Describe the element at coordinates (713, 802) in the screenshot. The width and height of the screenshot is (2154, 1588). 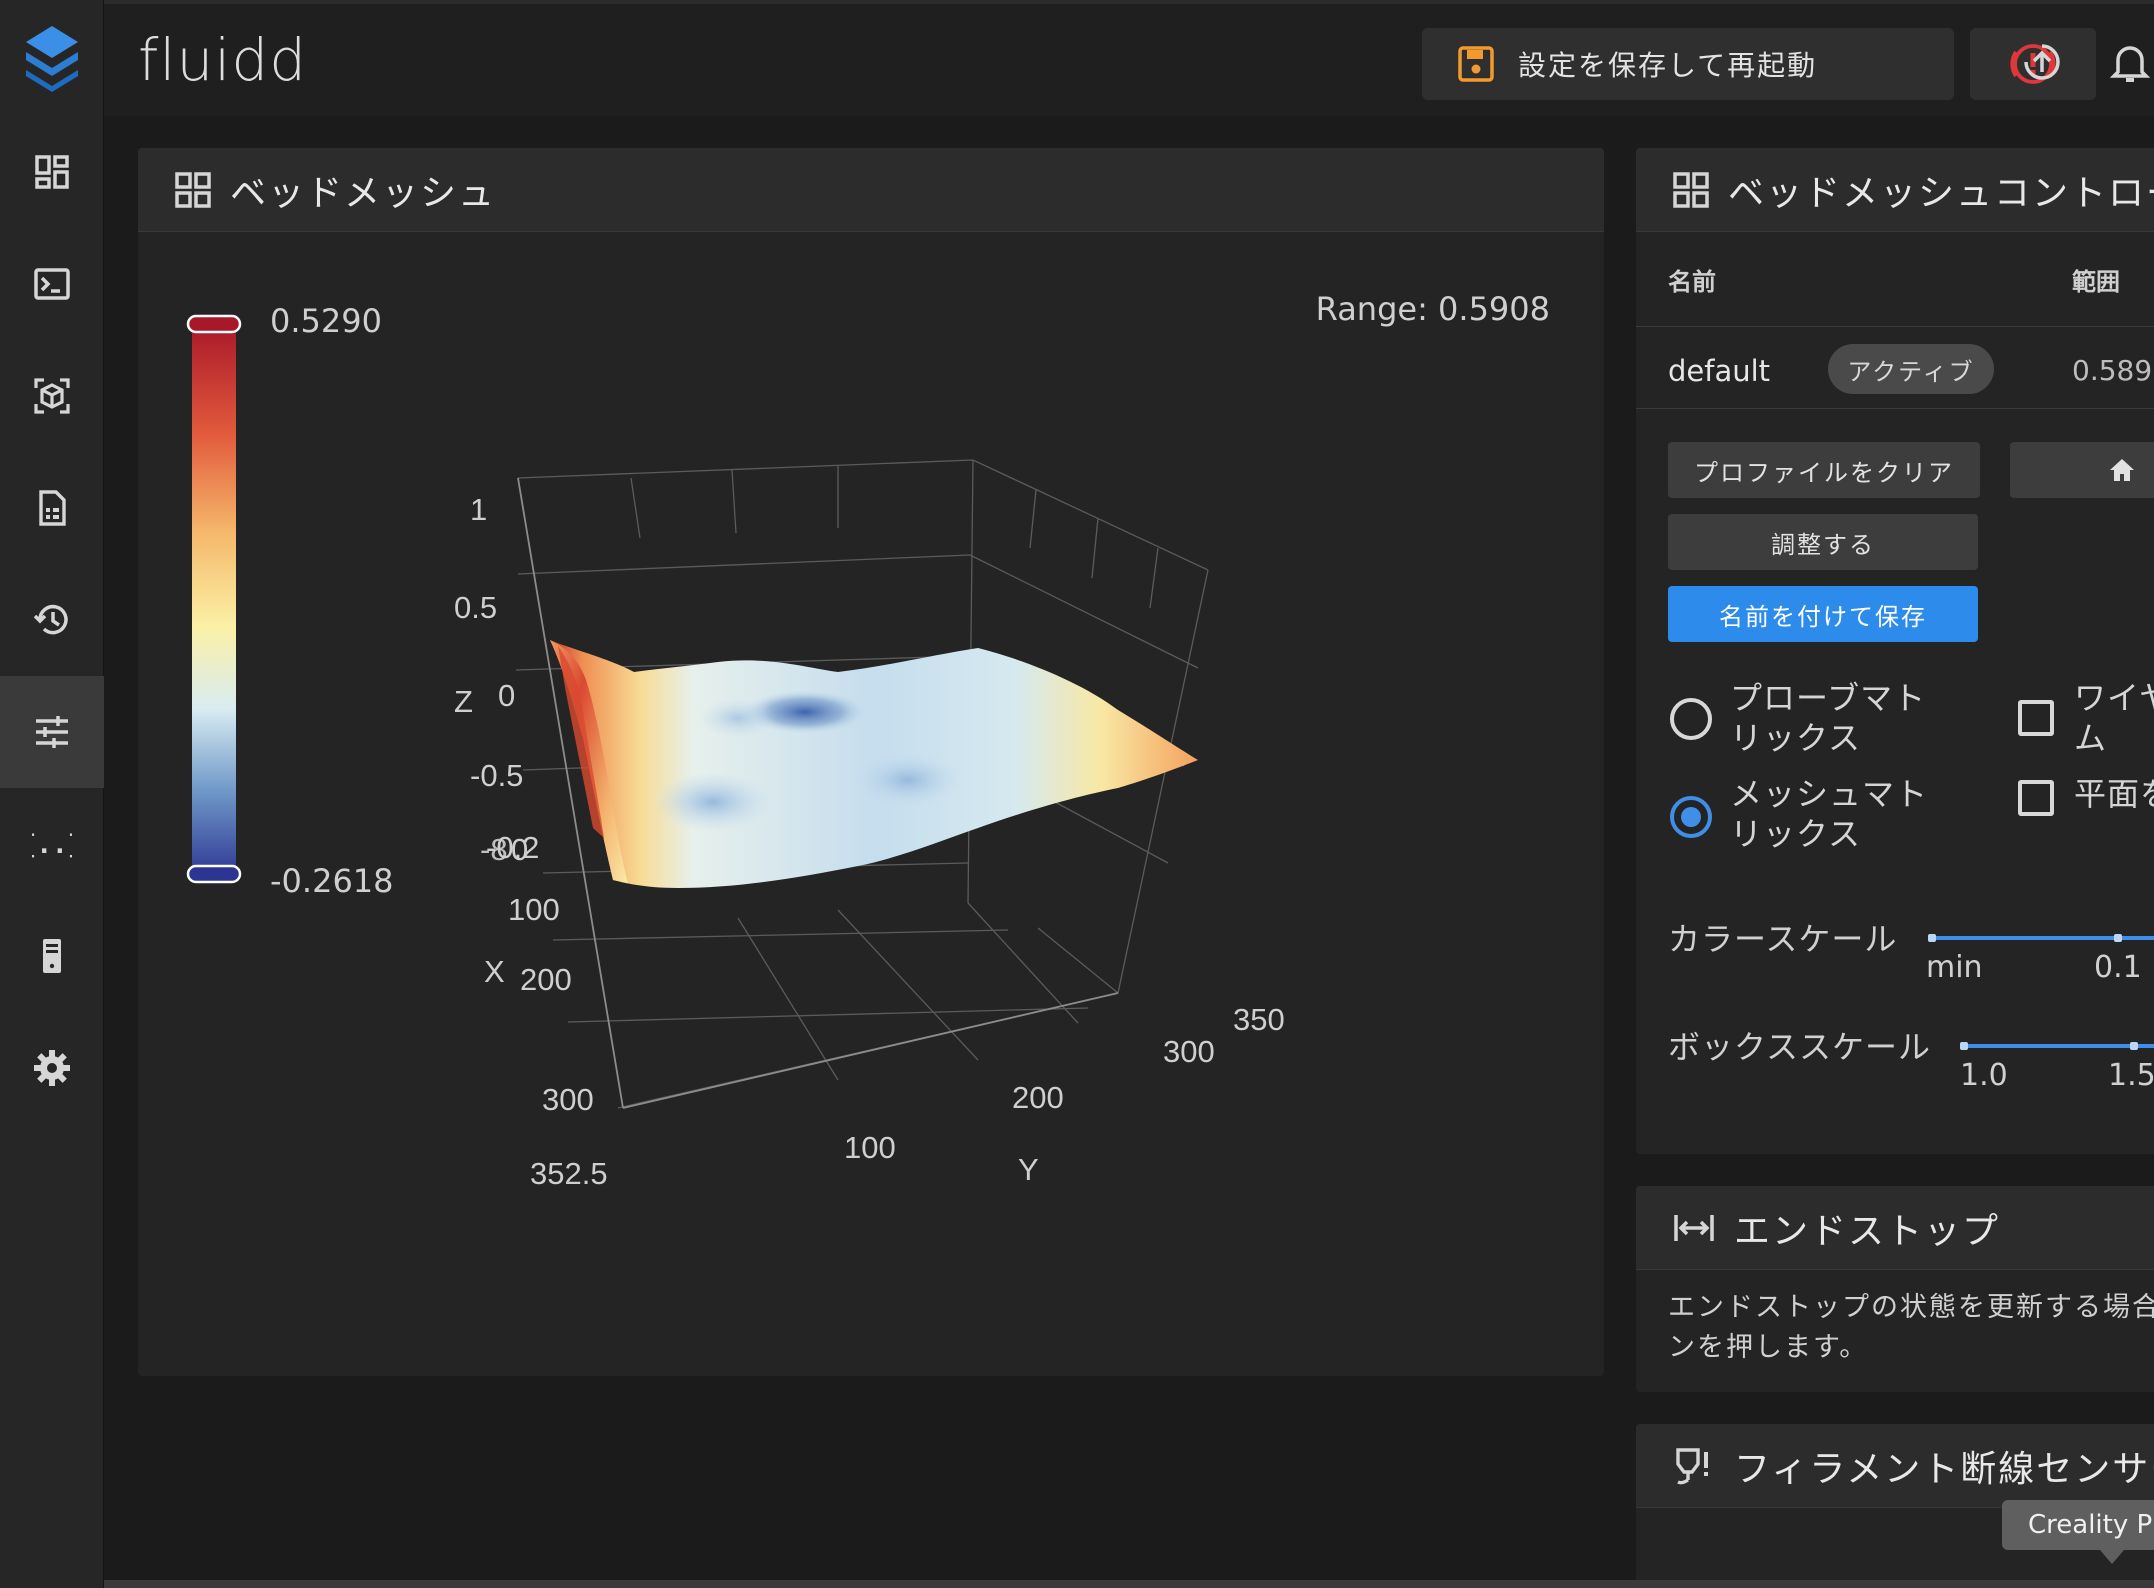
I see `mesh-dip-left` at that location.